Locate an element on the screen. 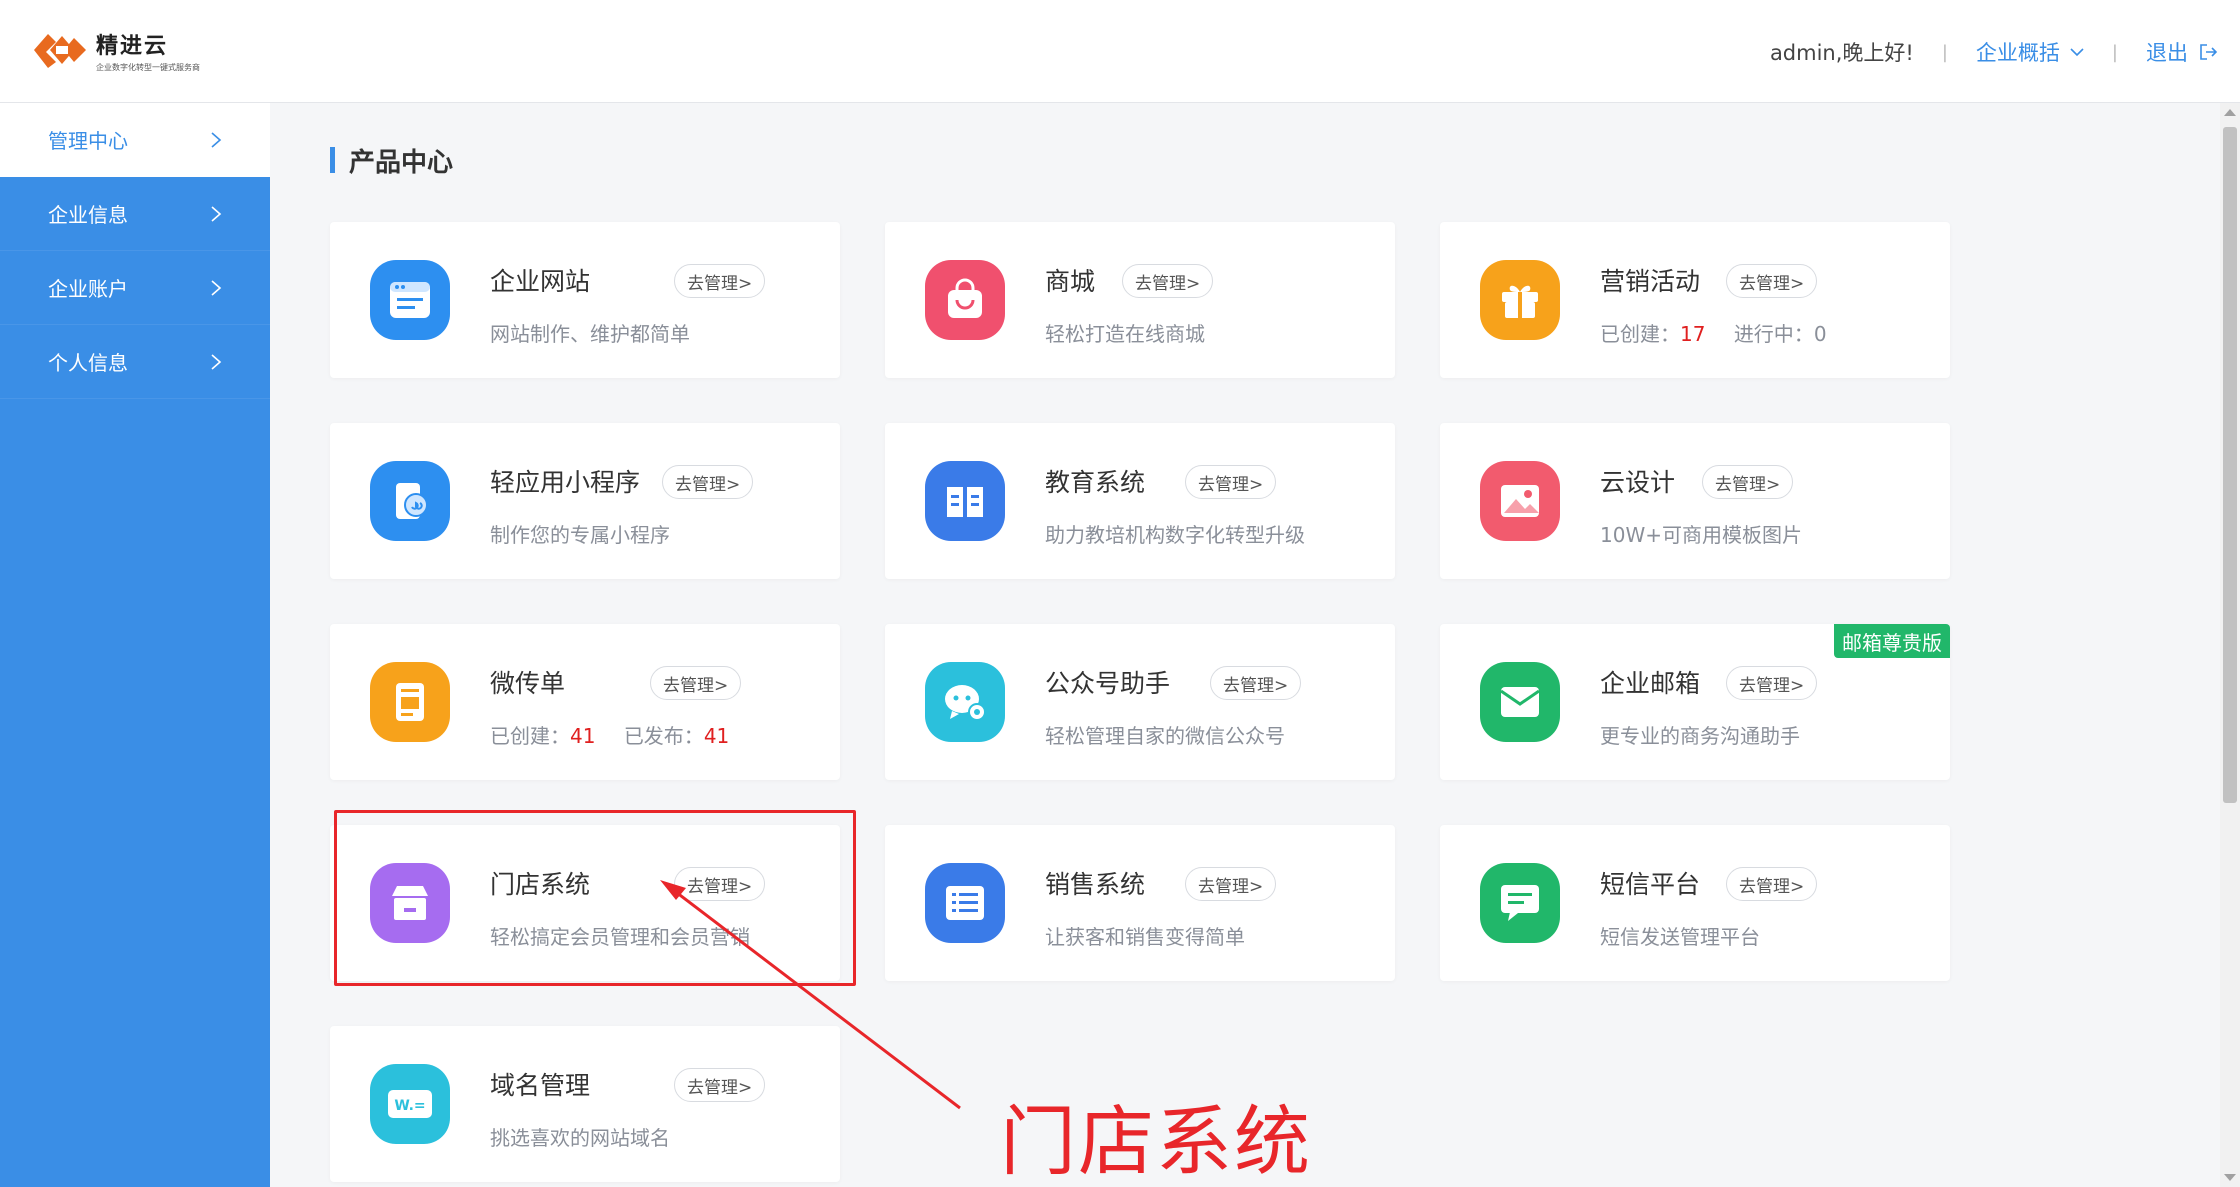 The width and height of the screenshot is (2240, 1187). logo-mark-icon is located at coordinates (60, 50).